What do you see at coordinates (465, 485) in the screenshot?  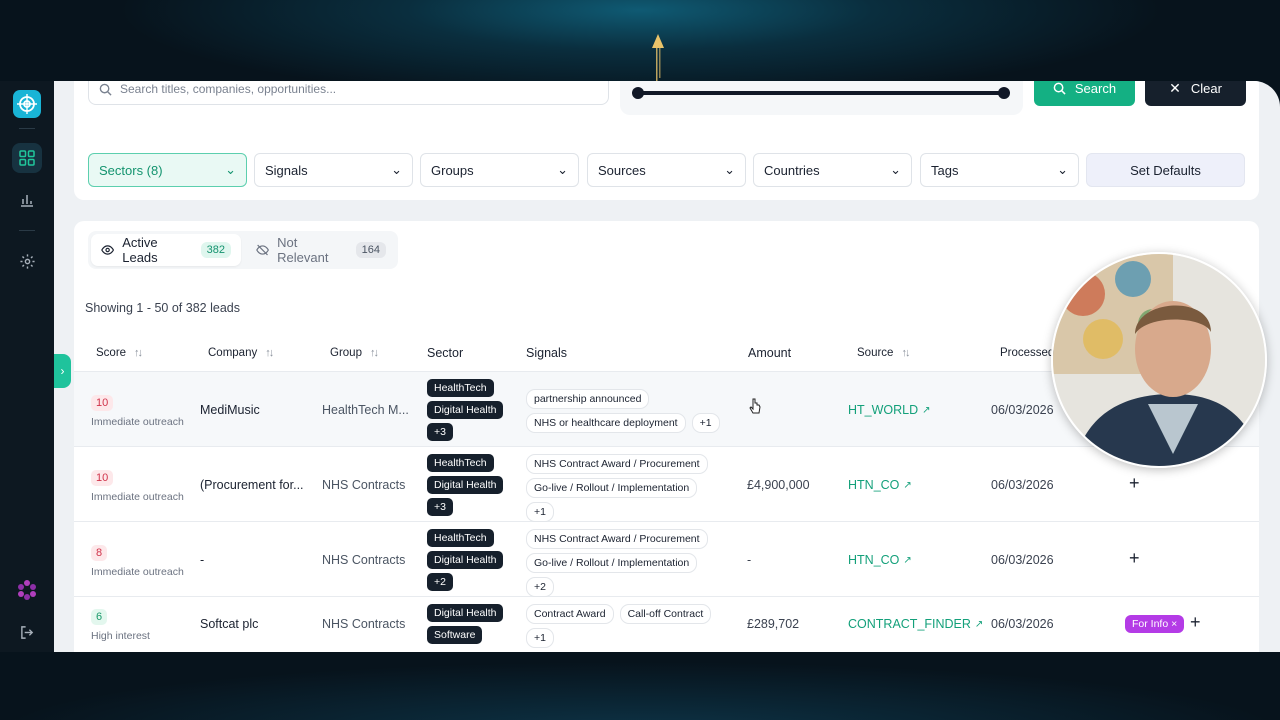 I see `sector-tag: Digital Health` at bounding box center [465, 485].